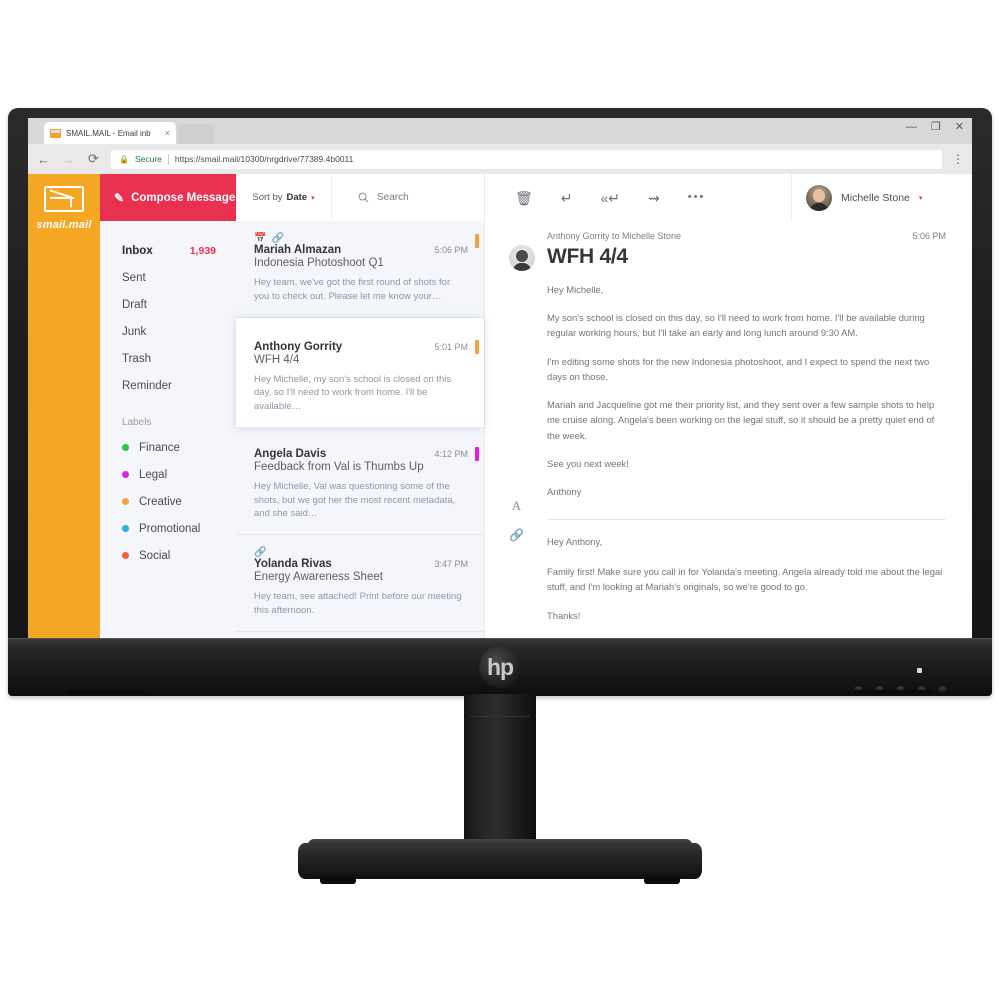 The height and width of the screenshot is (1000, 1000). Describe the element at coordinates (654, 198) in the screenshot. I see `forward-icon: ⇝` at that location.